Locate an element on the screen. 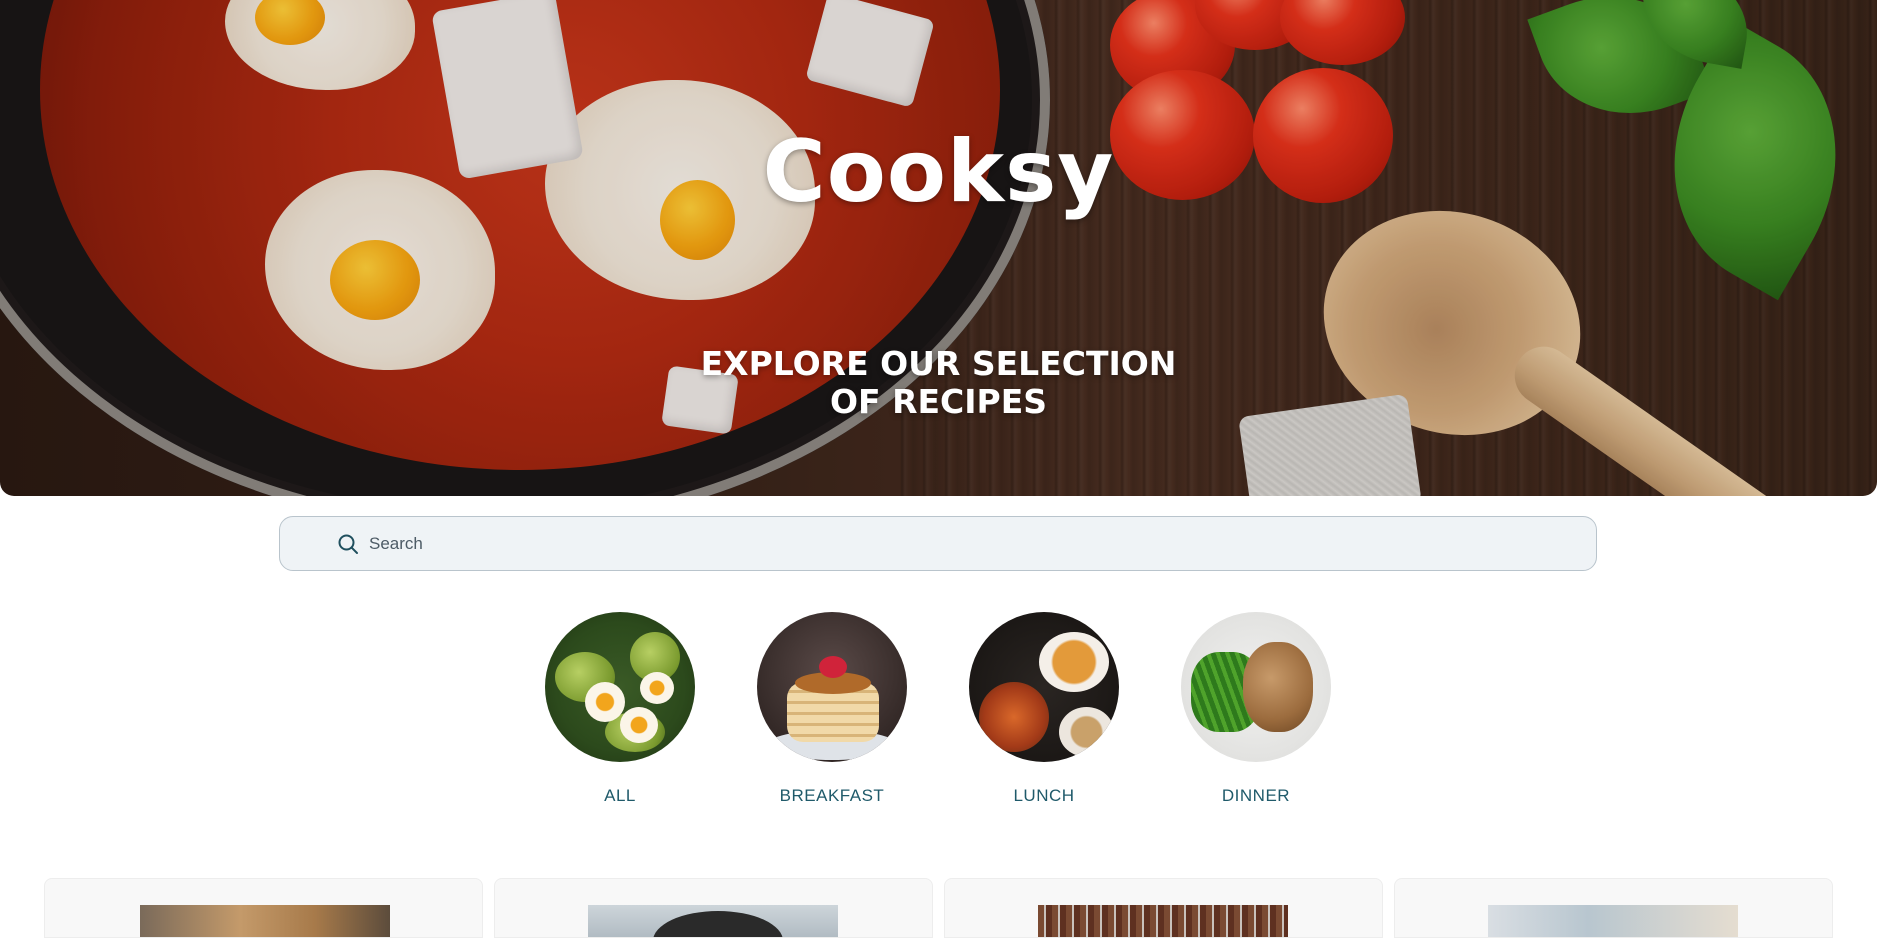 This screenshot has width=1877, height=938. category-label: ALL is located at coordinates (620, 796).